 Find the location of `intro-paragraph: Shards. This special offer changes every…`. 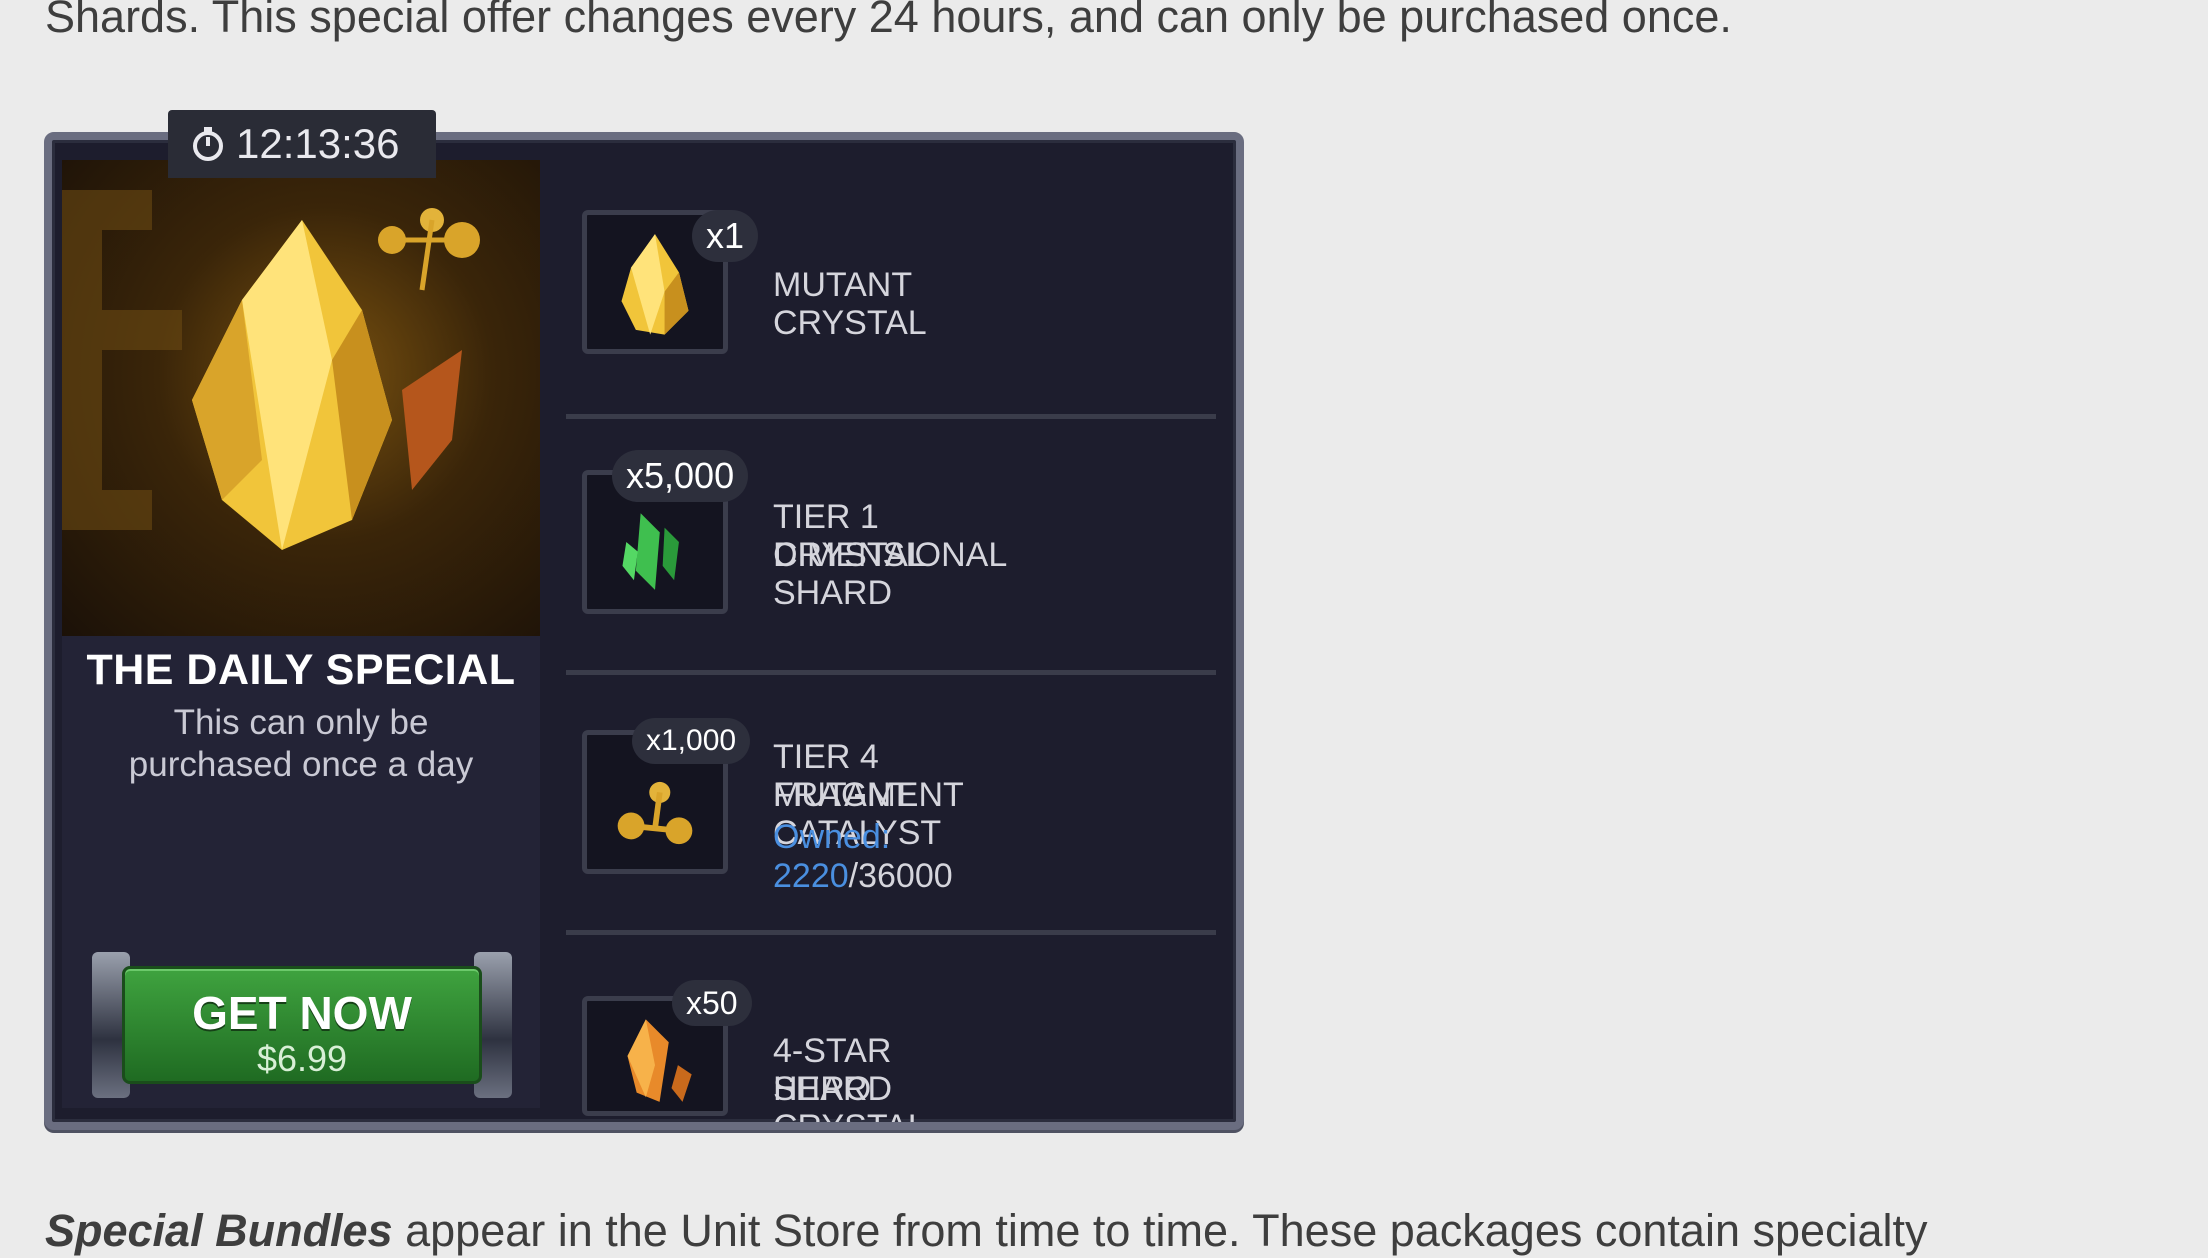

intro-paragraph: Shards. This special offer changes every… is located at coordinates (888, 21).